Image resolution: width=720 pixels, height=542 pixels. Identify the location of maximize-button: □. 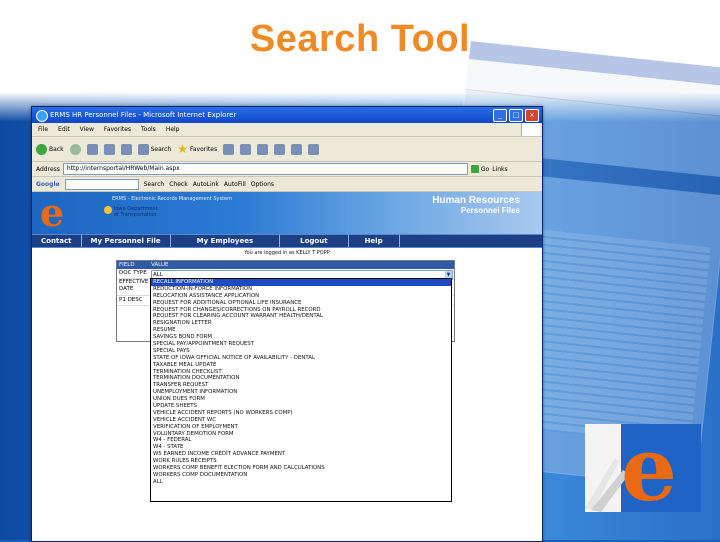
(516, 115).